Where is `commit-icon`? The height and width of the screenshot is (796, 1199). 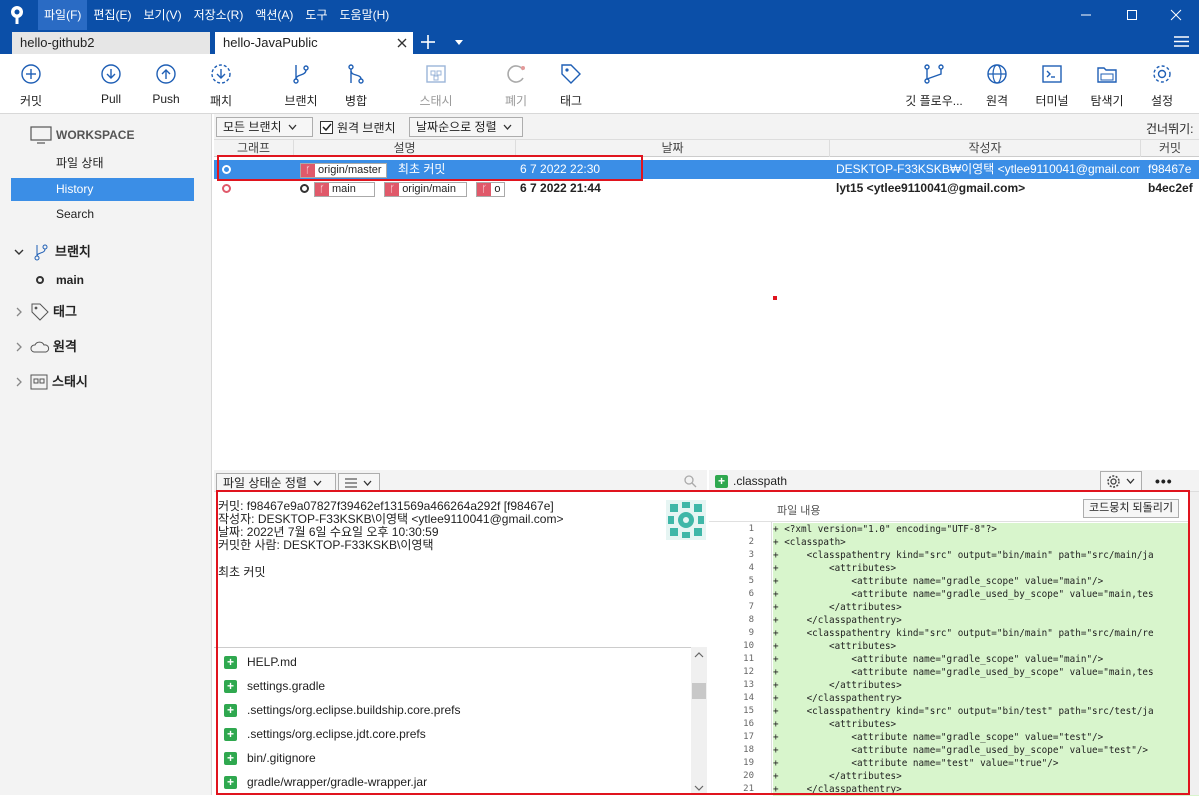
commit-icon is located at coordinates (31, 74).